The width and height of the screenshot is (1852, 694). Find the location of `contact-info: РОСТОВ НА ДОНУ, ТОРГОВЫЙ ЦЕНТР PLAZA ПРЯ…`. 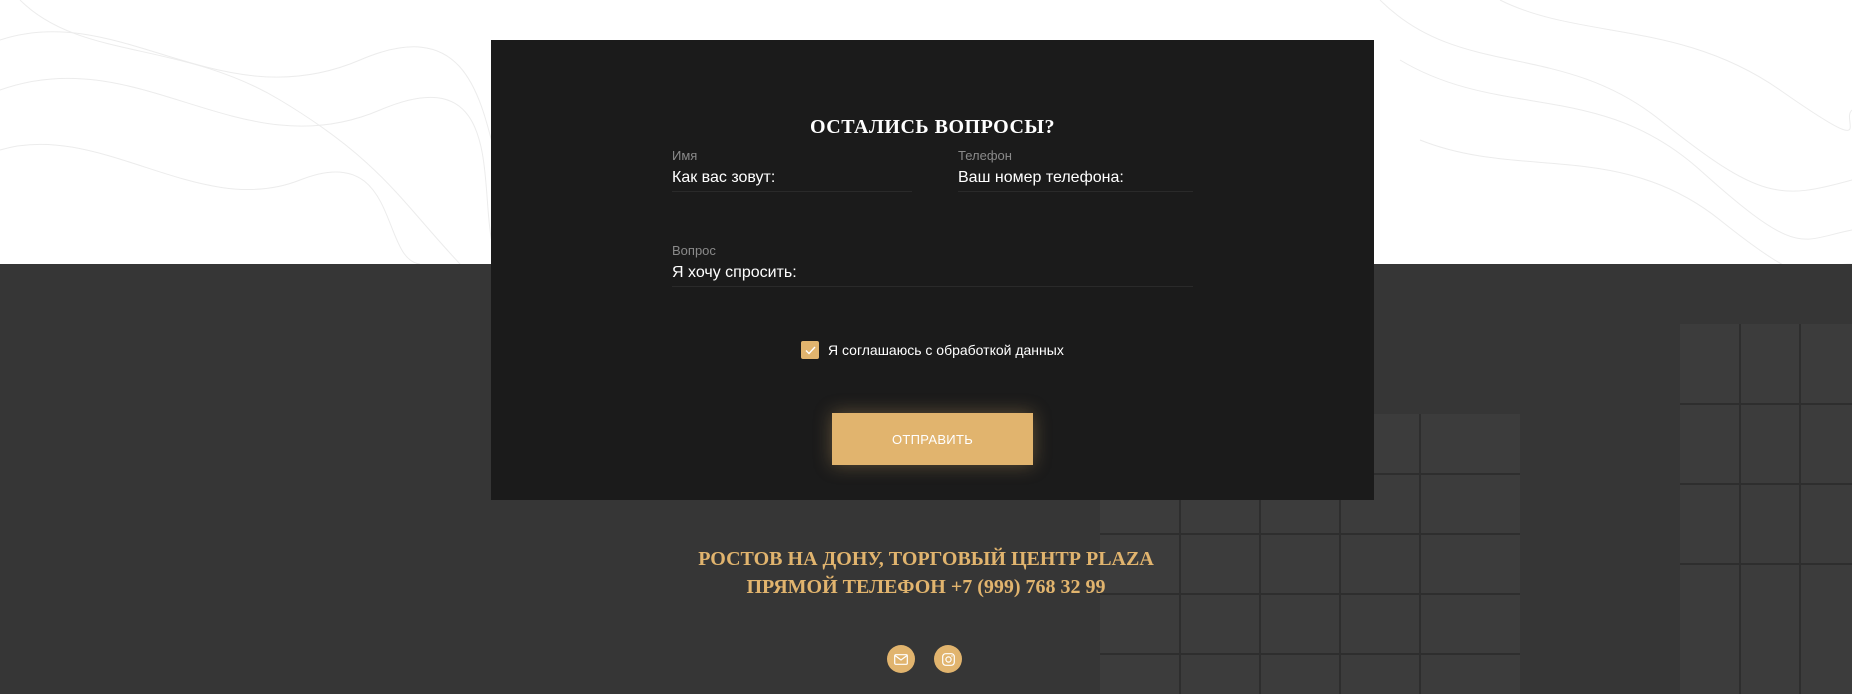

contact-info: РОСТОВ НА ДОНУ, ТОРГОВЫЙ ЦЕНТР PLAZA ПРЯ… is located at coordinates (926, 573).